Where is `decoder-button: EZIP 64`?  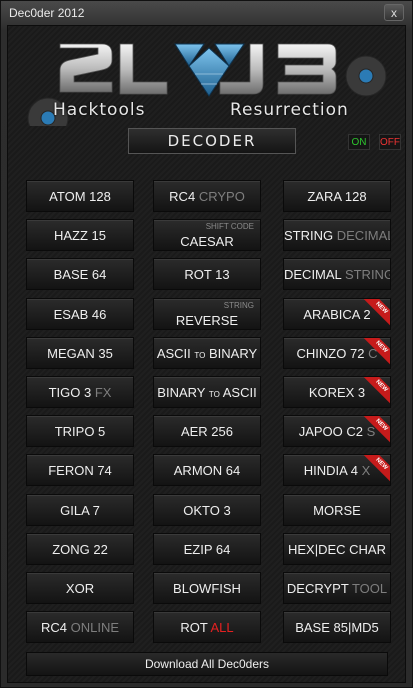 decoder-button: EZIP 64 is located at coordinates (207, 549).